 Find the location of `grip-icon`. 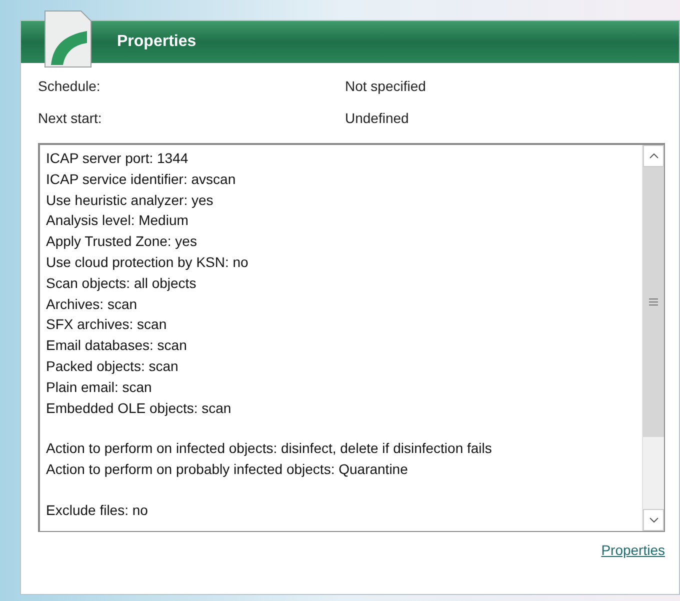

grip-icon is located at coordinates (653, 302).